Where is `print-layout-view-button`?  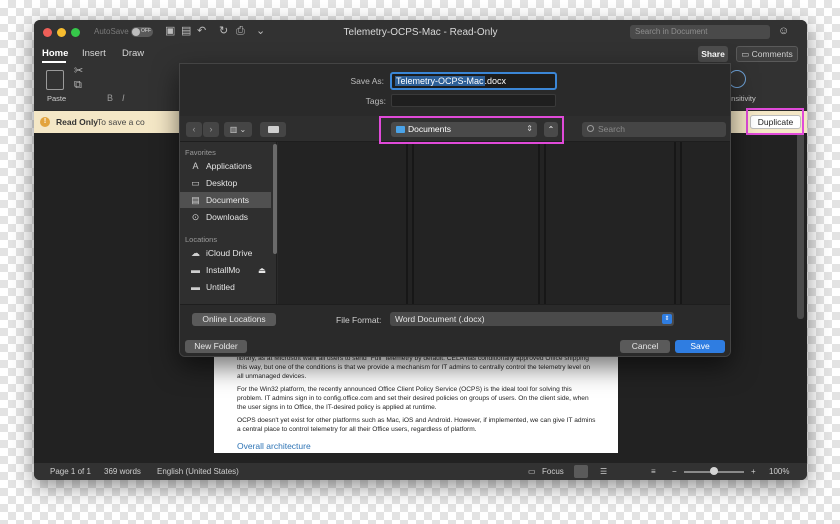
print-layout-view-button is located at coordinates (581, 471).